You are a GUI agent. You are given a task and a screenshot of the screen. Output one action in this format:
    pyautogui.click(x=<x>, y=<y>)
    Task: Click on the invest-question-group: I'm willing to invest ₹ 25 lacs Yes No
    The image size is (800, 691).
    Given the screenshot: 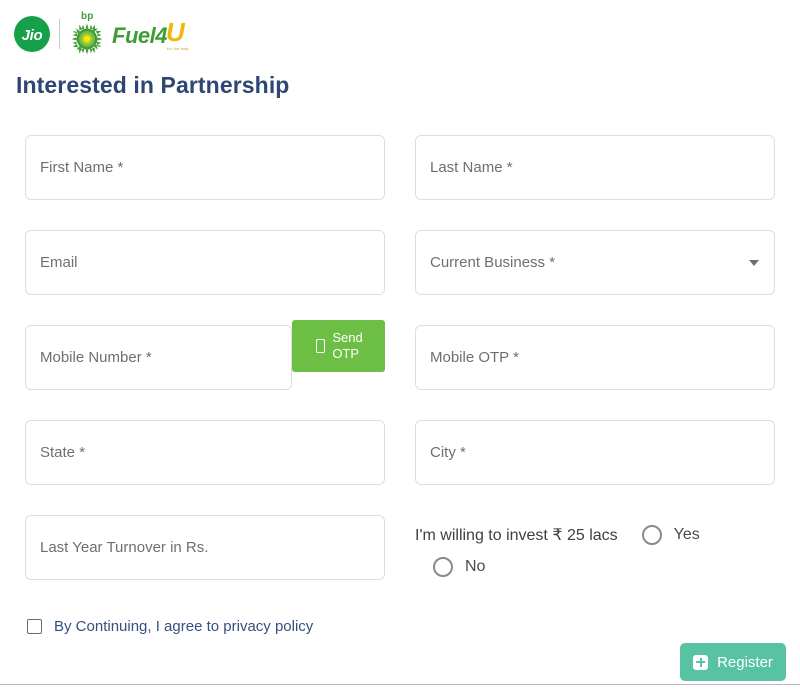 What is the action you would take?
    pyautogui.click(x=595, y=546)
    